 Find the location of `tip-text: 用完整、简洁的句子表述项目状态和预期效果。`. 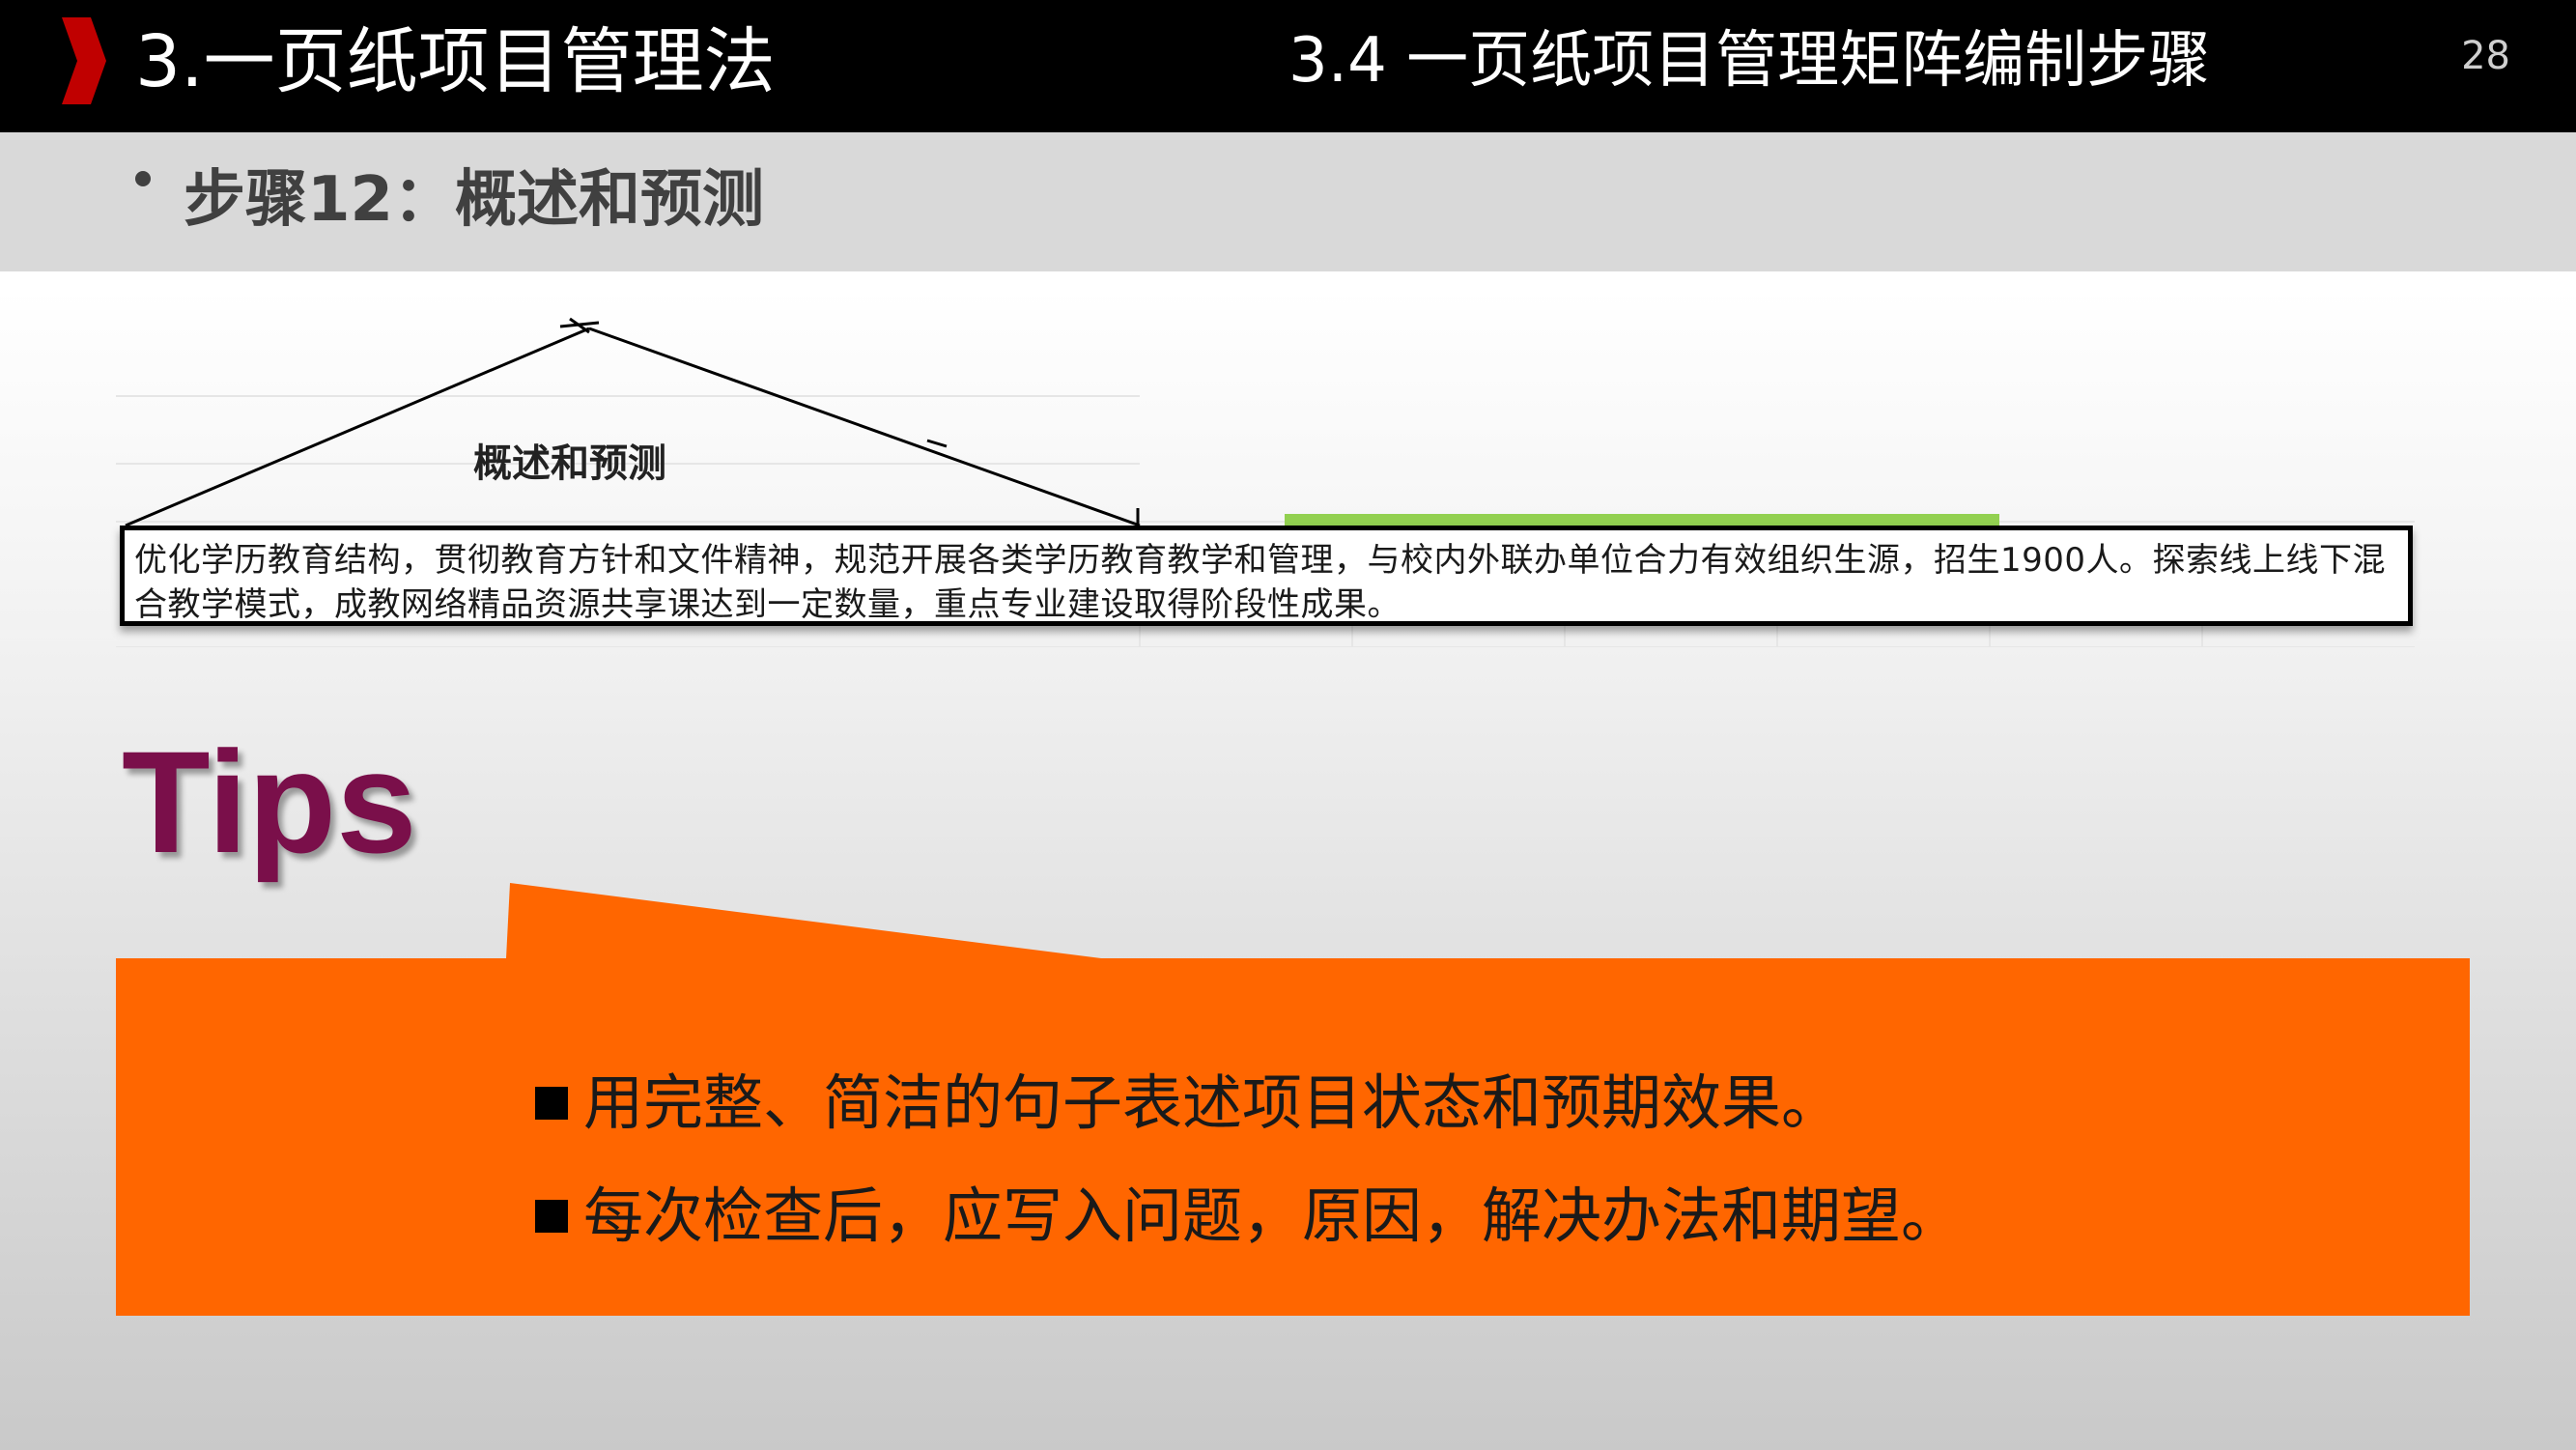

tip-text: 用完整、简洁的句子表述项目状态和预期效果。 is located at coordinates (1212, 1102).